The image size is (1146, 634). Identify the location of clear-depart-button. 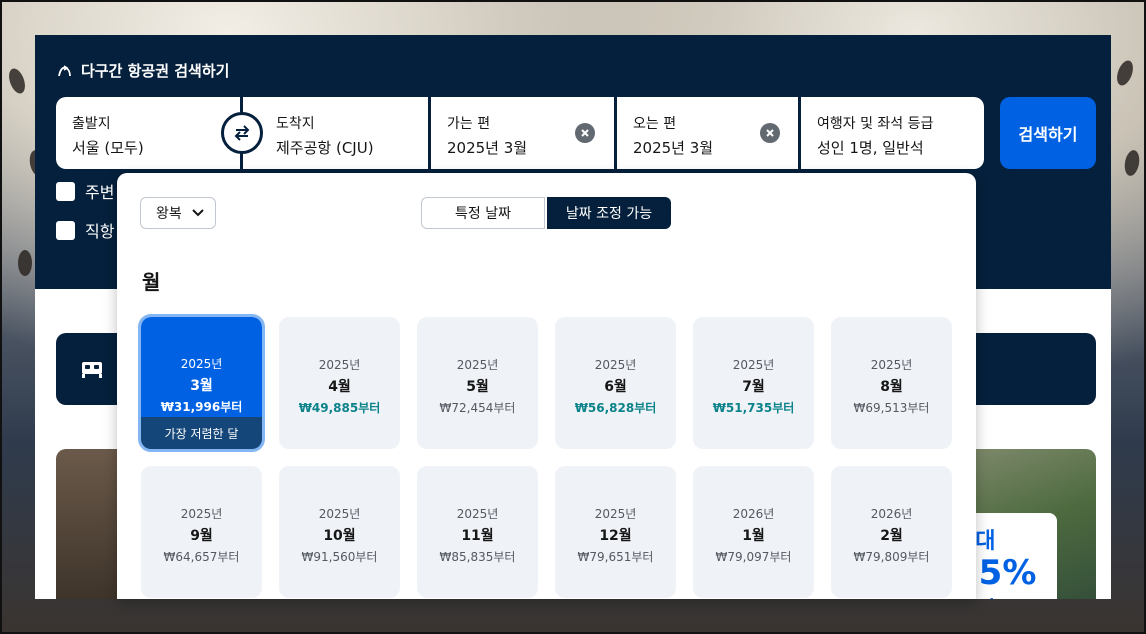
(585, 133).